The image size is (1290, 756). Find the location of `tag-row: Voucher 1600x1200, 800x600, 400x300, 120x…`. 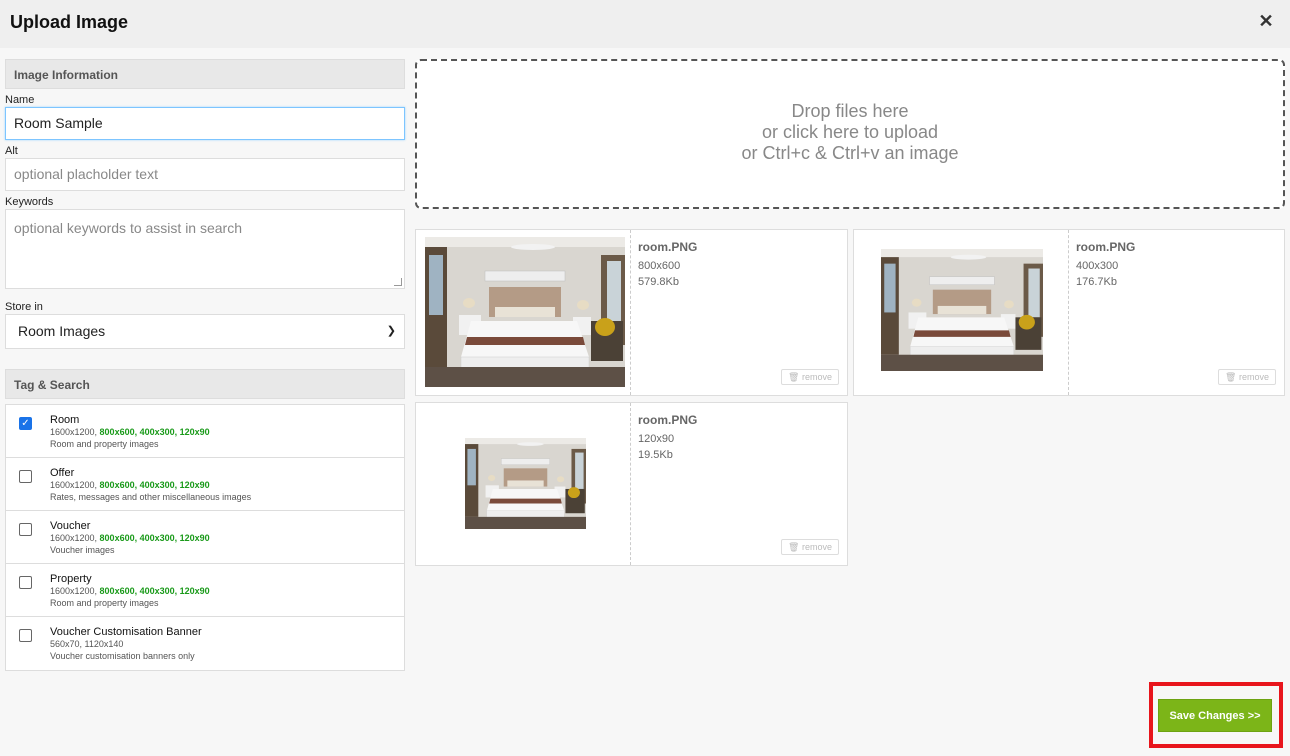

tag-row: Voucher 1600x1200, 800x600, 400x300, 120x… is located at coordinates (205, 537).